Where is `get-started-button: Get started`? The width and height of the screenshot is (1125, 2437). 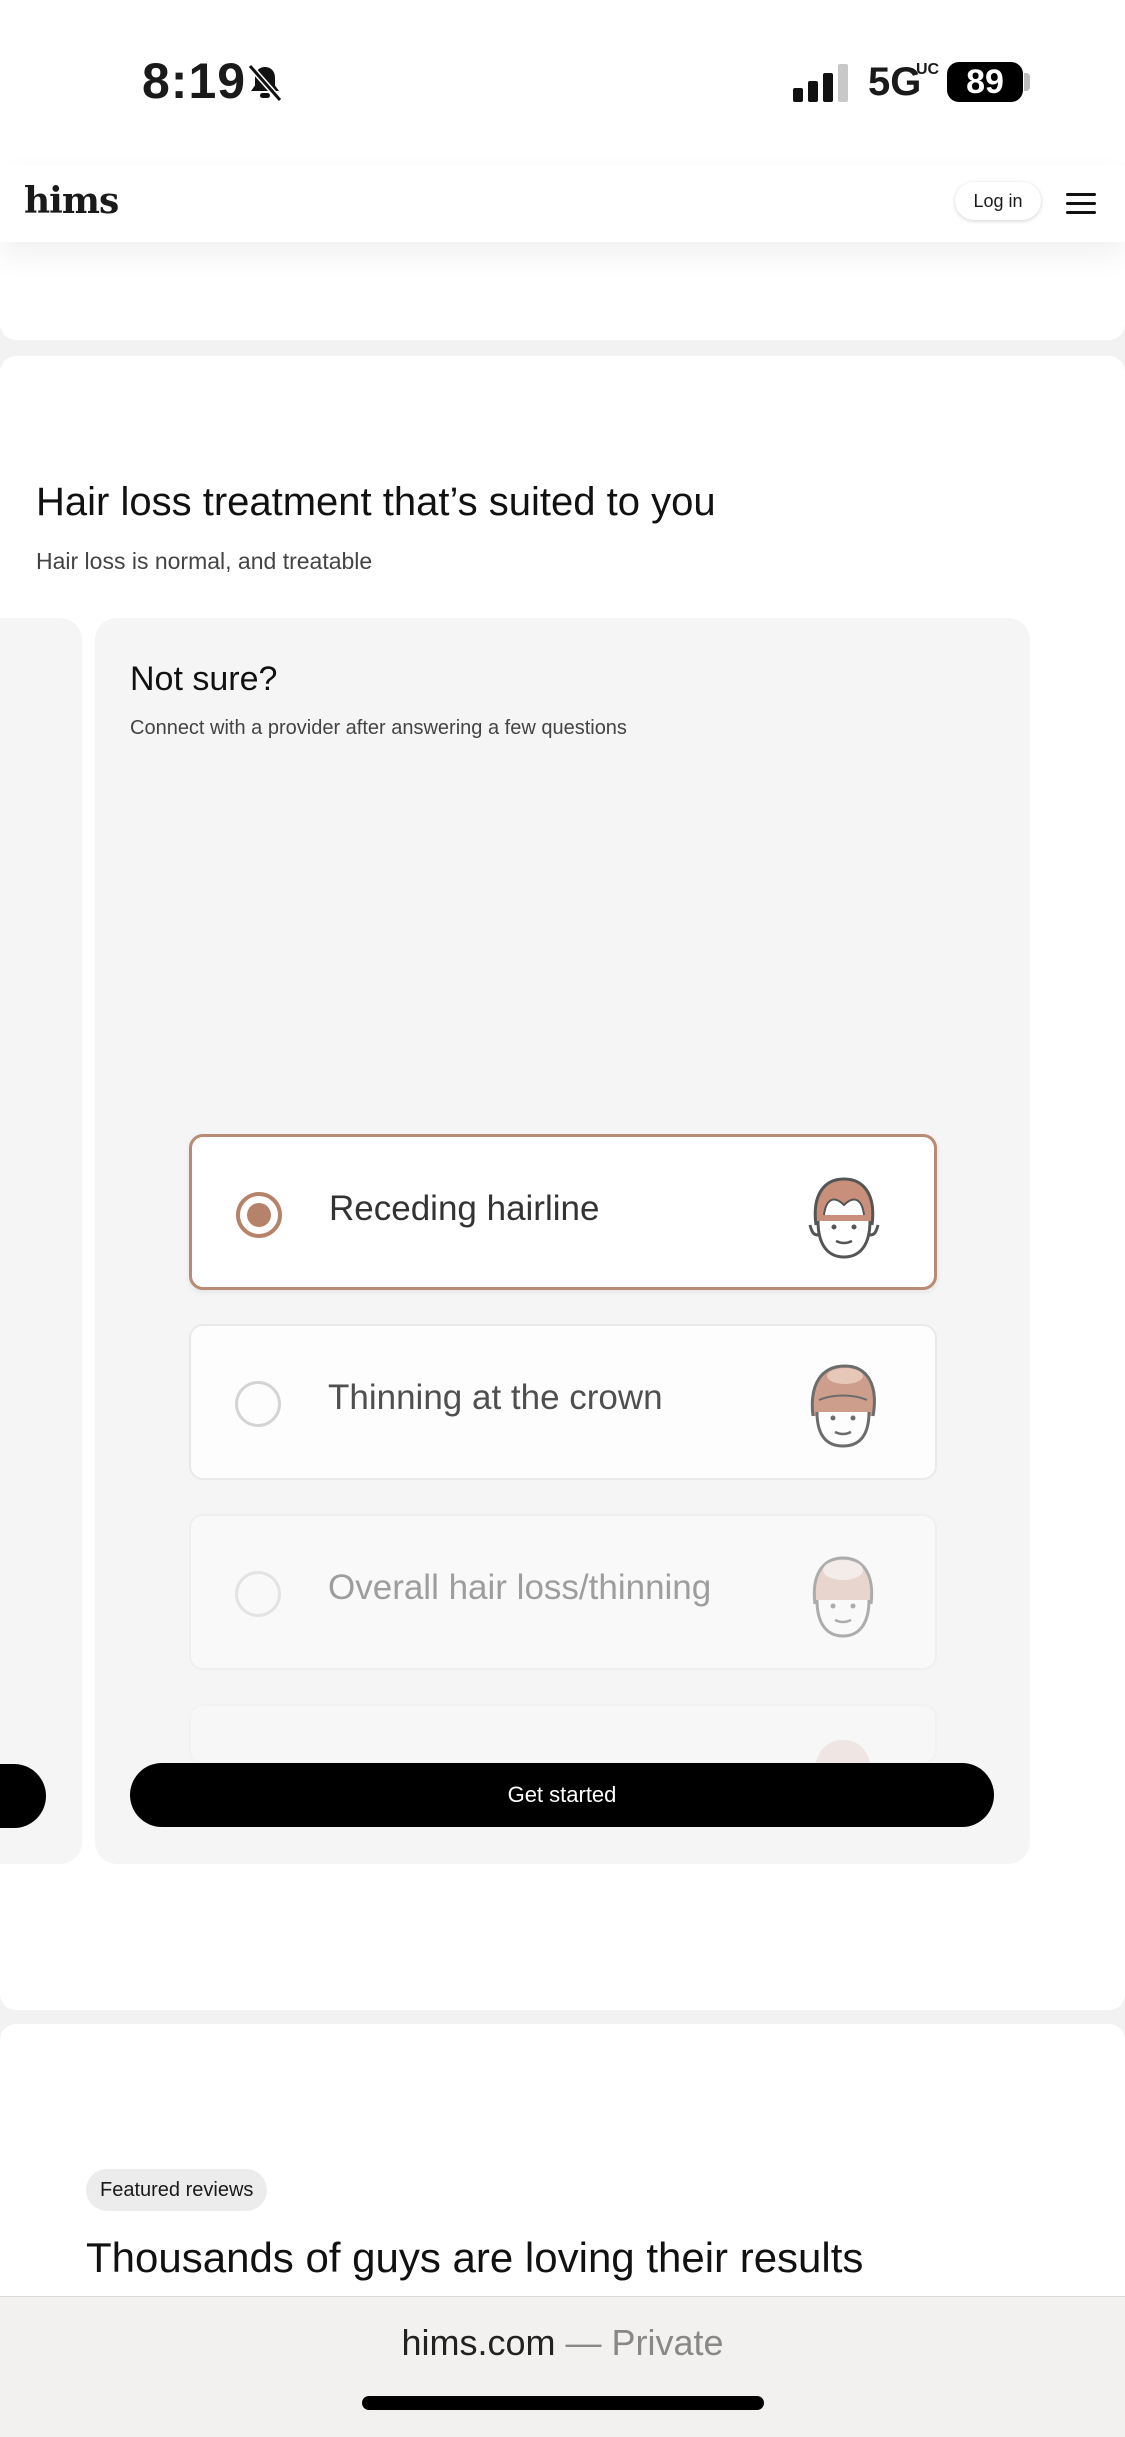 get-started-button: Get started is located at coordinates (562, 1795).